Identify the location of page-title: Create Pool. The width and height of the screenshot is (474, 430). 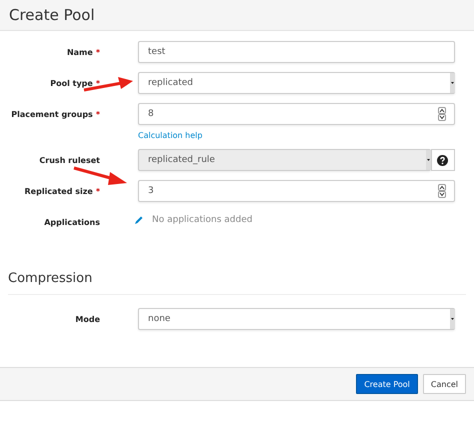
(52, 15).